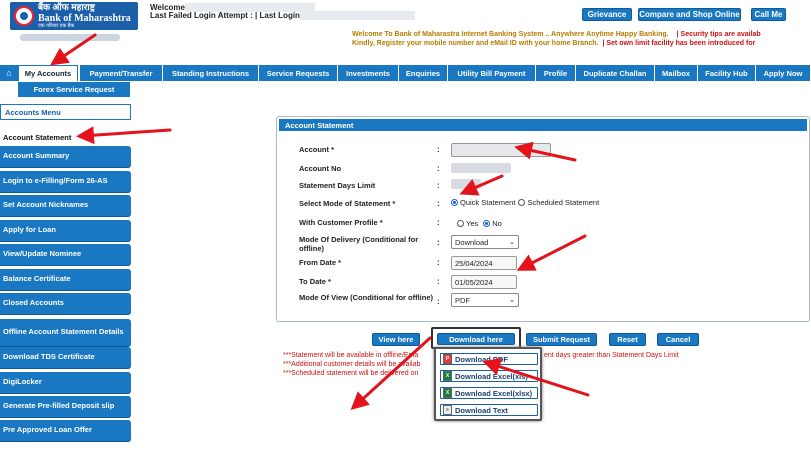 This screenshot has height=451, width=811. What do you see at coordinates (65, 156) in the screenshot?
I see `sidebar-item-account-summary: Account Summary` at bounding box center [65, 156].